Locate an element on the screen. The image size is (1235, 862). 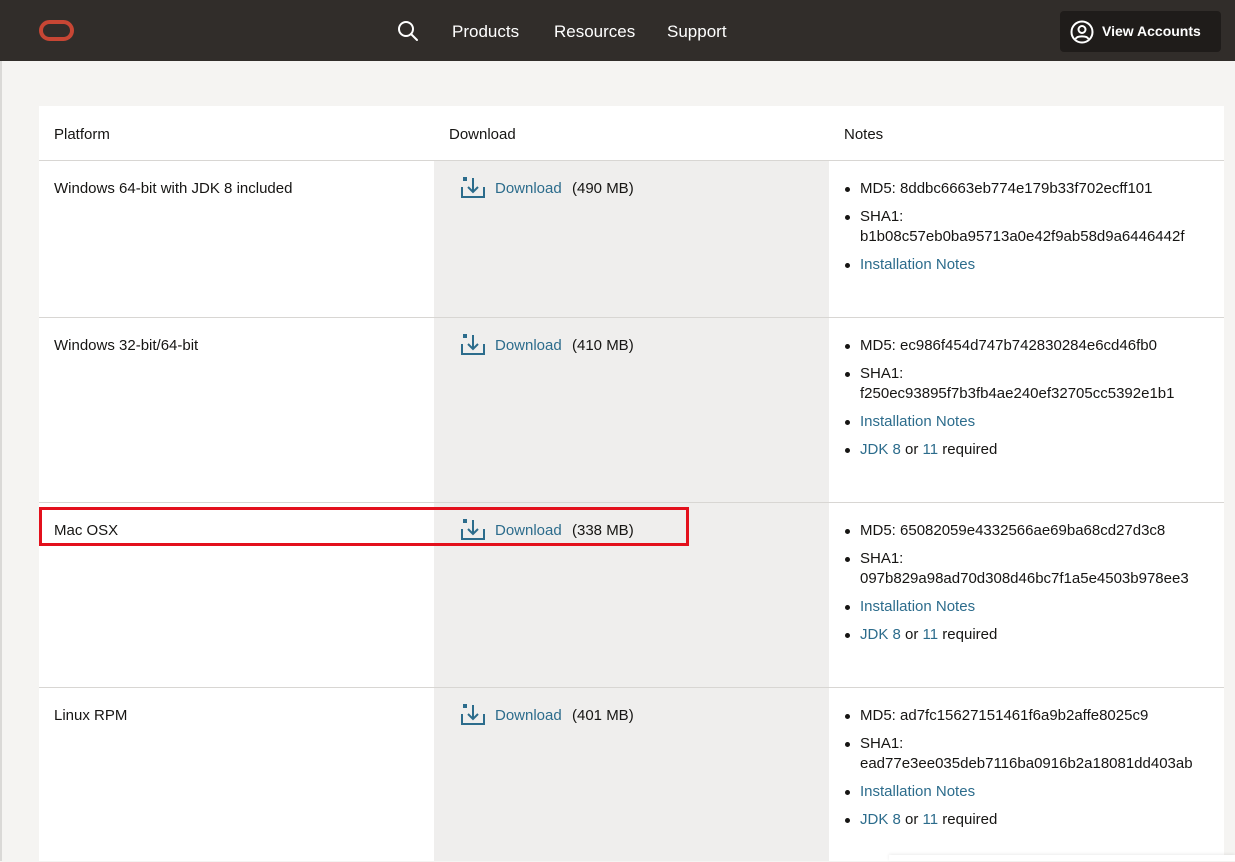
column-header-platform: Platform is located at coordinates (82, 134).